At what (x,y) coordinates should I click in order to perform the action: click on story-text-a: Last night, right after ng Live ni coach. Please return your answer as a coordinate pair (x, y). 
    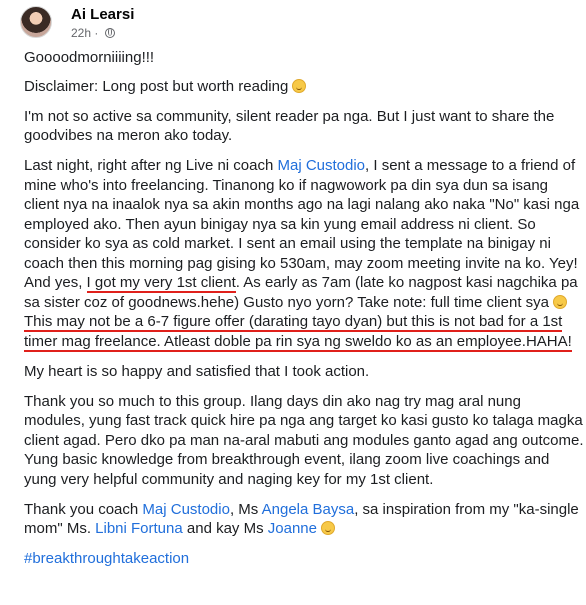
    Looking at the image, I should click on (151, 165).